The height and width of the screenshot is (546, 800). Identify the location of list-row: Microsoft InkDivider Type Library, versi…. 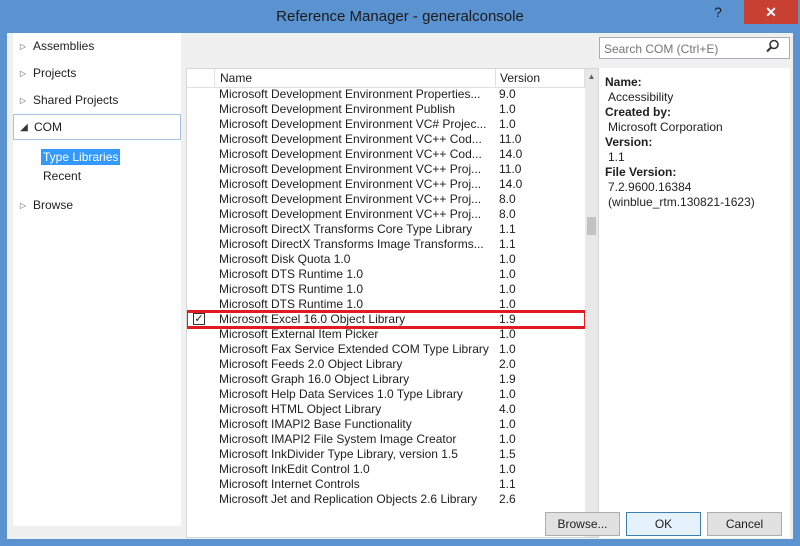
(386, 454).